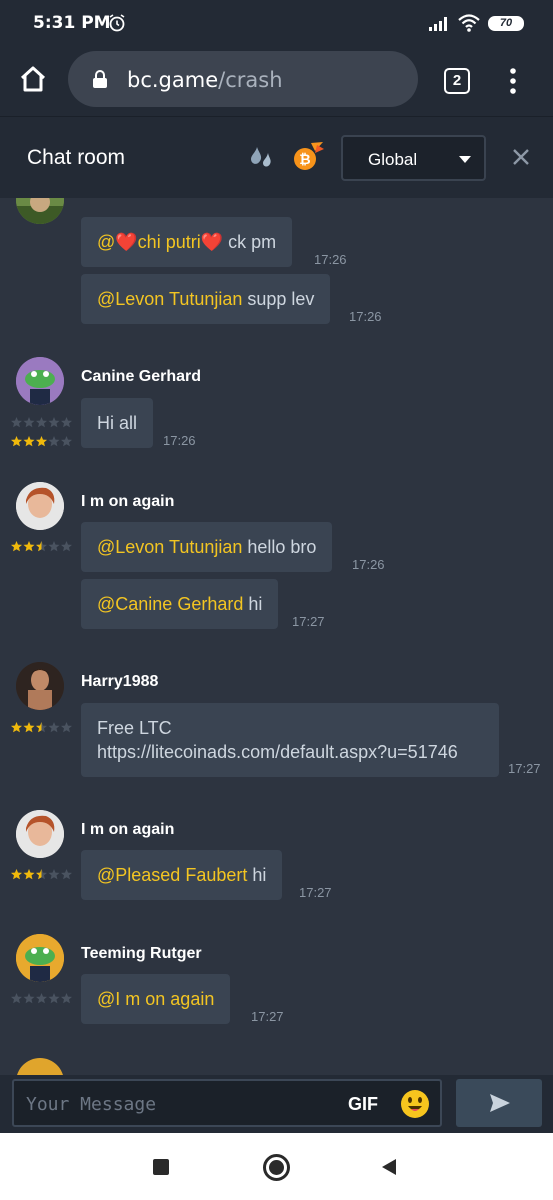  Describe the element at coordinates (279, 547) in the screenshot. I see `message-text: hello bro` at that location.